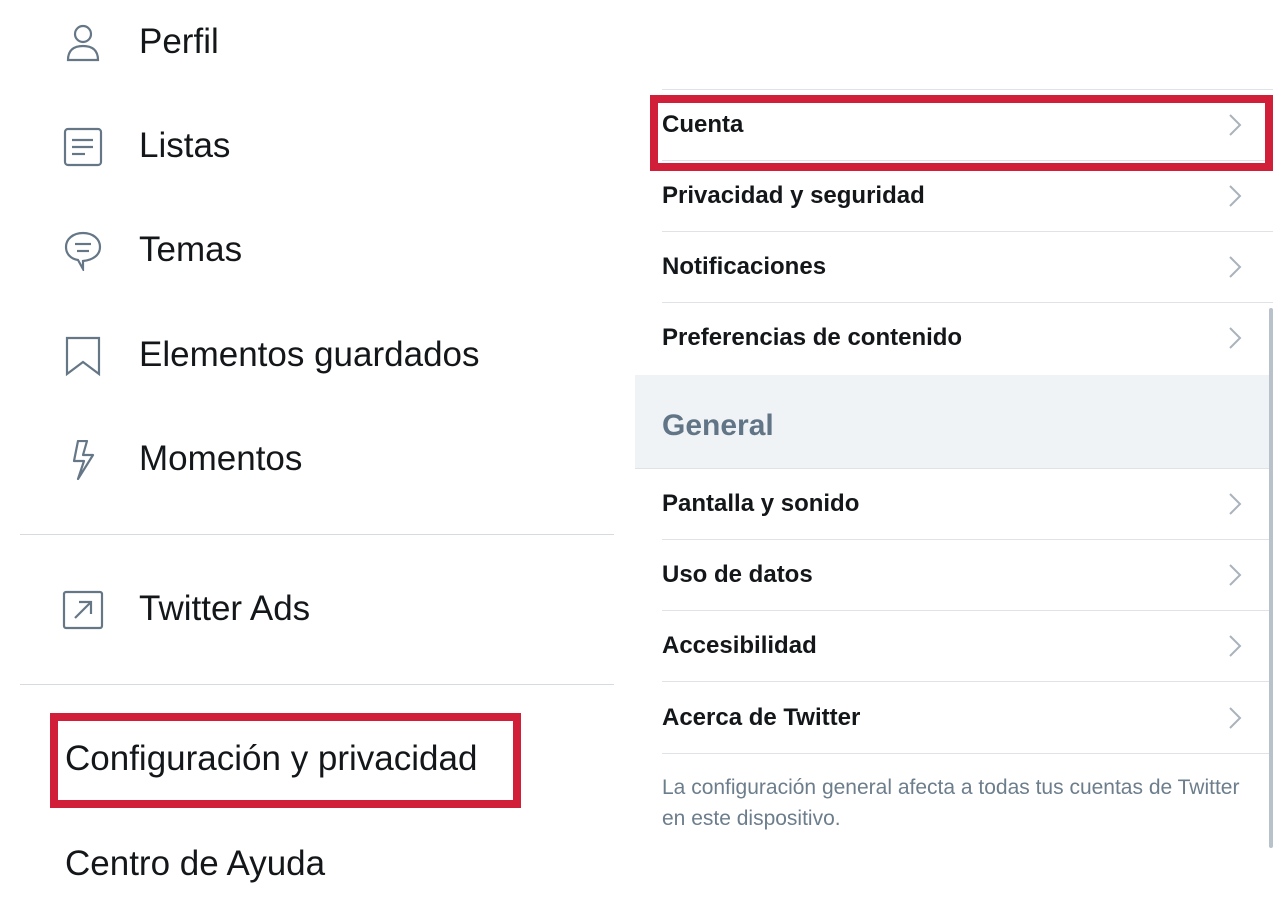 The width and height of the screenshot is (1273, 900). I want to click on menu-item-label: Elementos guardados, so click(309, 354).